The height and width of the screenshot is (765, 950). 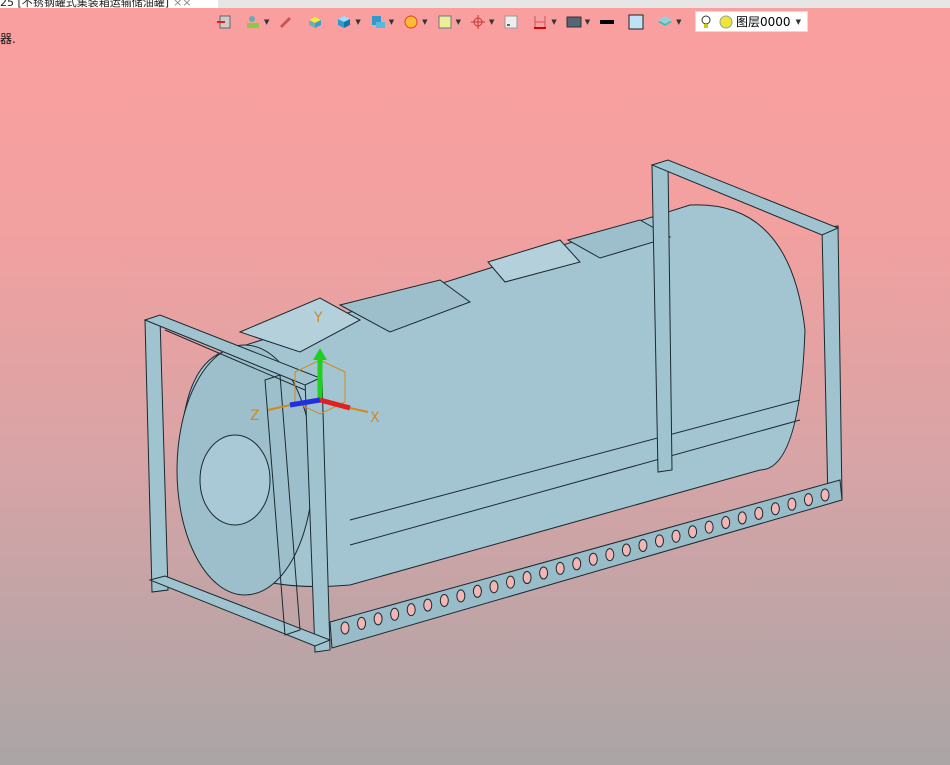 What do you see at coordinates (255, 416) in the screenshot?
I see `axis-z-label: Z` at bounding box center [255, 416].